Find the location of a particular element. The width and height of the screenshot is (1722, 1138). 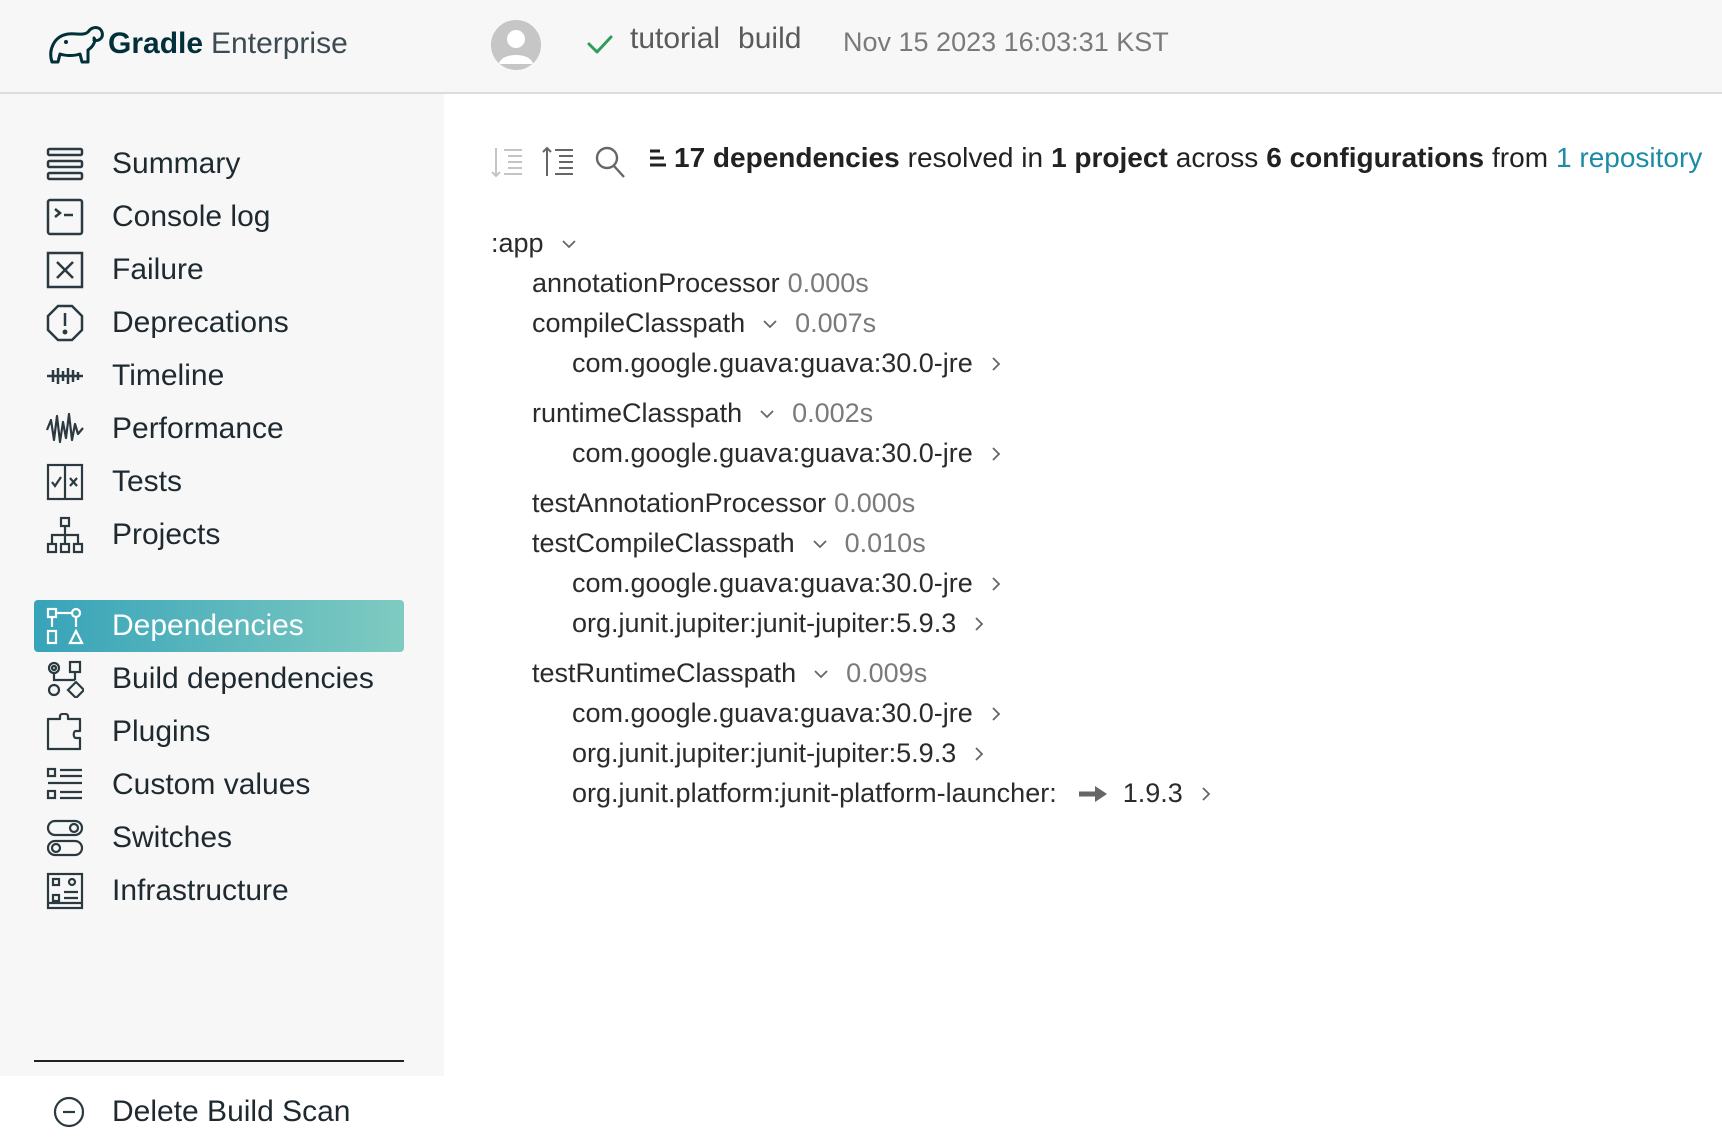

configuration-row: annotationProcessor 0.000s is located at coordinates (700, 283).